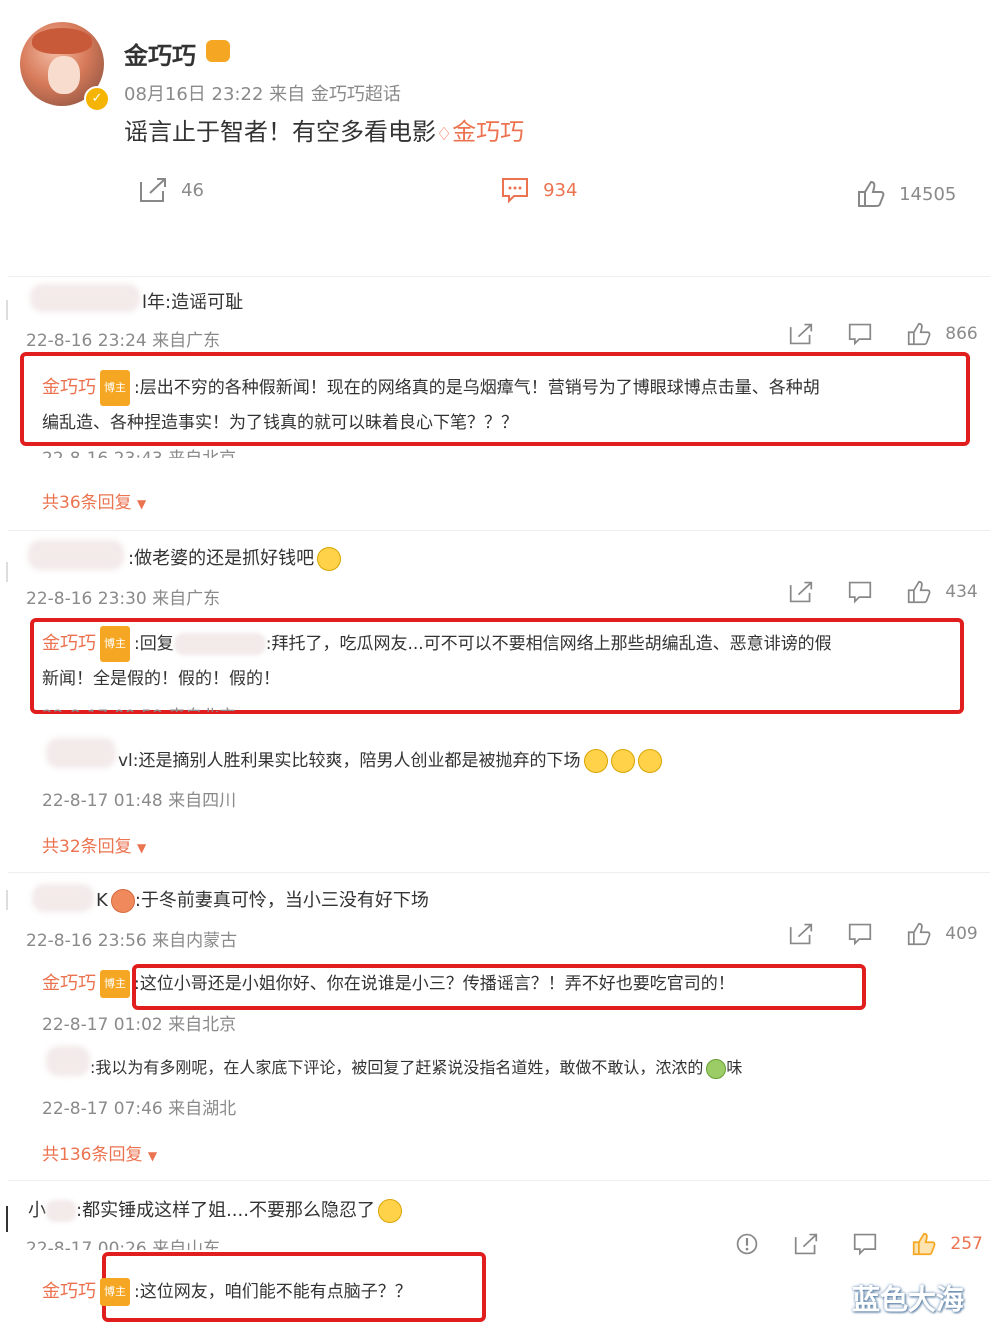 This screenshot has height=1330, width=998. I want to click on more-replies-label: 共32条回复, so click(87, 847).